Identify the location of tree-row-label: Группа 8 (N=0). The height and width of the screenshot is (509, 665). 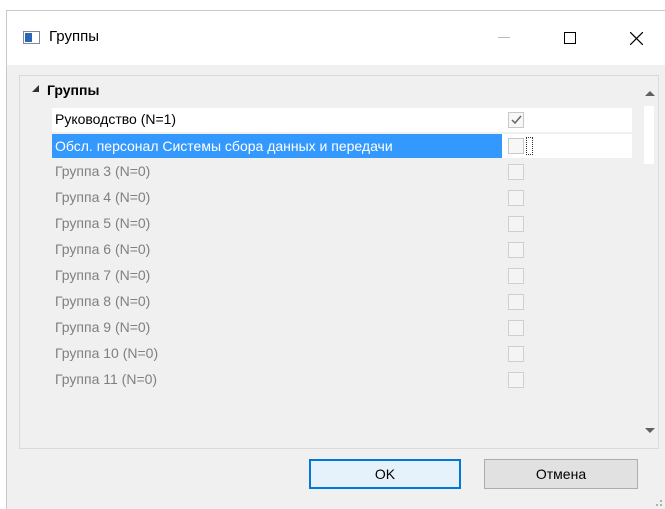
(103, 301).